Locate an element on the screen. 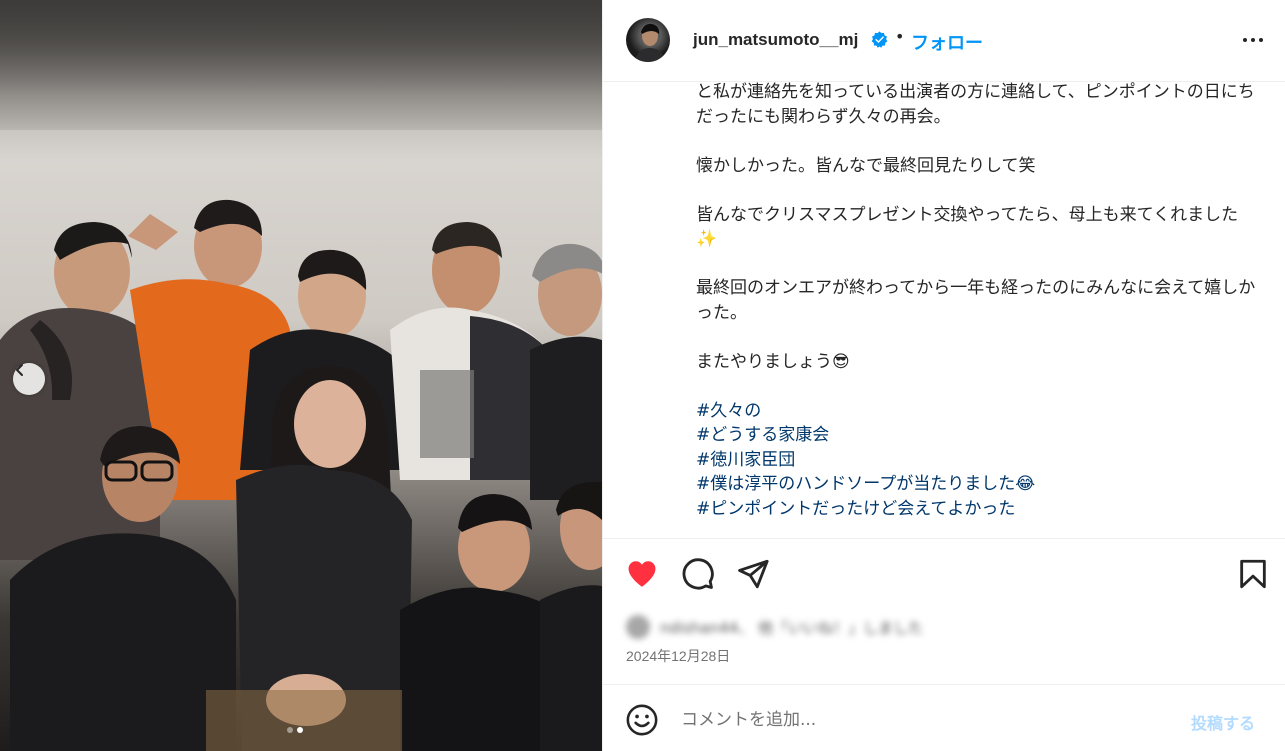 The width and height of the screenshot is (1285, 751). post-comment-button: 投稿する is located at coordinates (1223, 722).